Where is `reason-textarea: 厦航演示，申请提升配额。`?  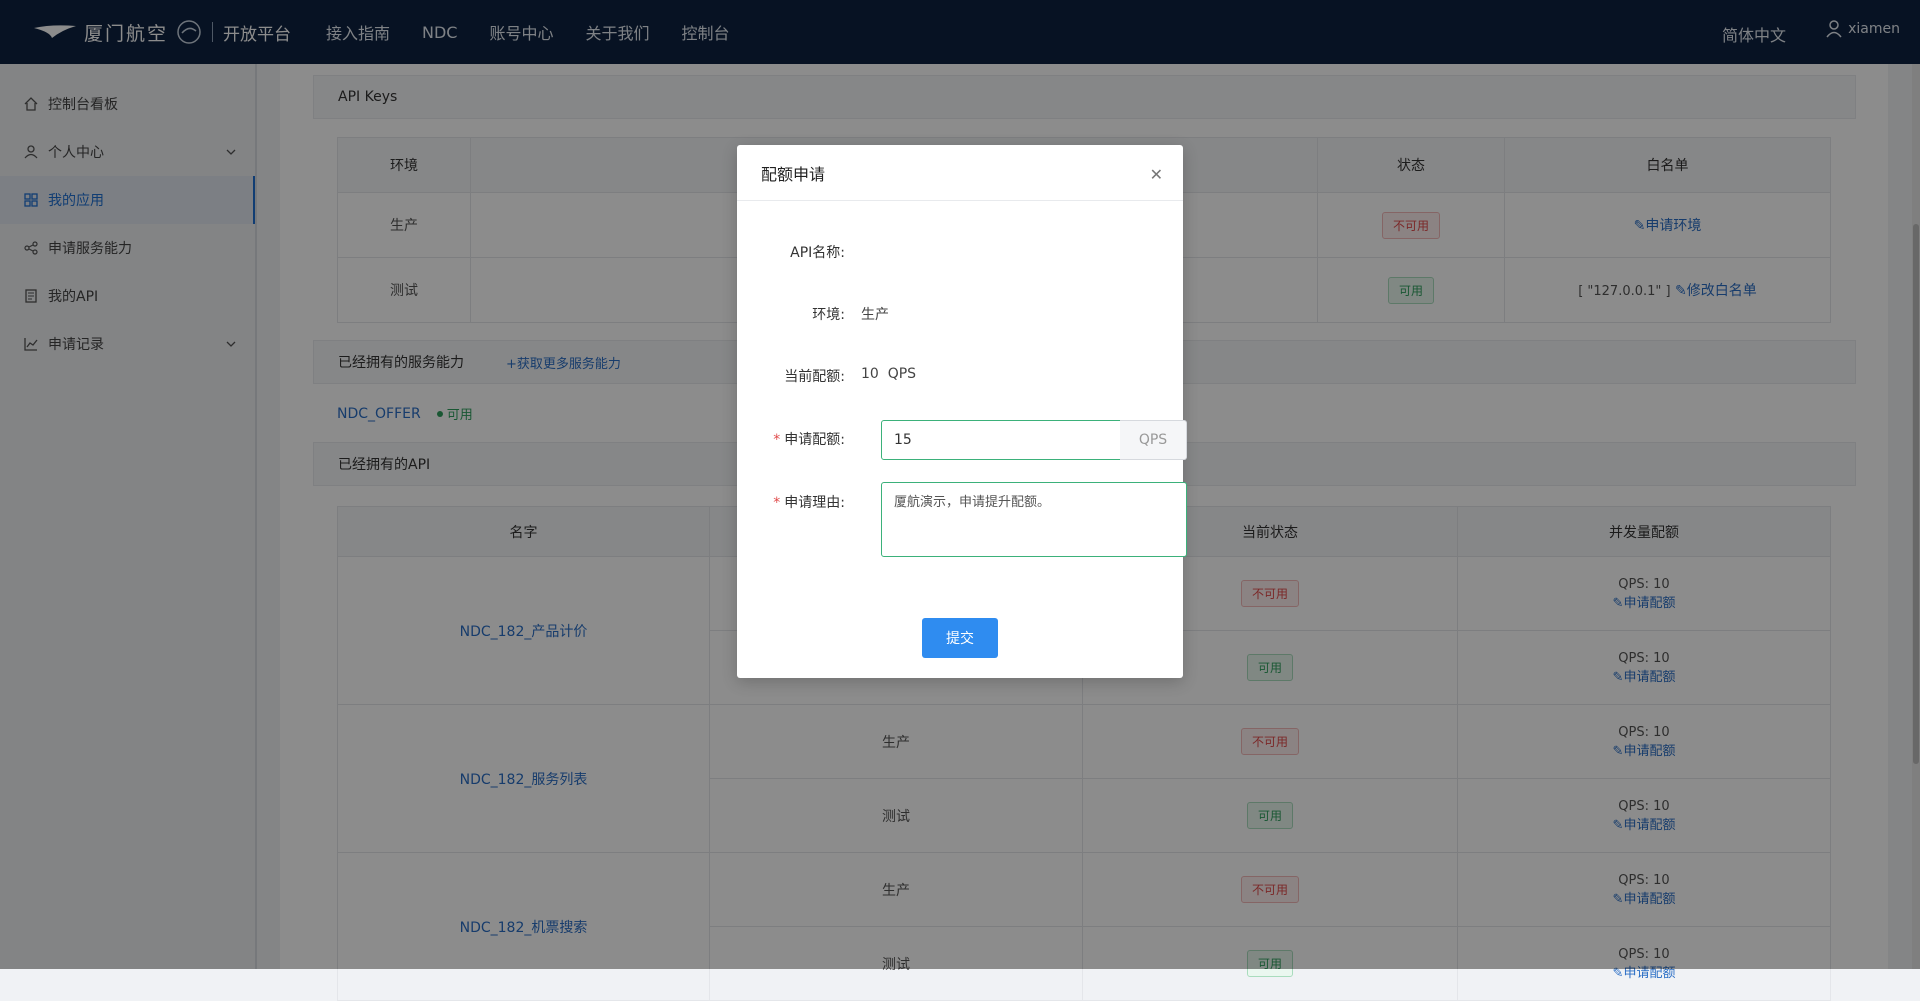
reason-textarea: 厦航演示，申请提升配额。 is located at coordinates (1034, 519).